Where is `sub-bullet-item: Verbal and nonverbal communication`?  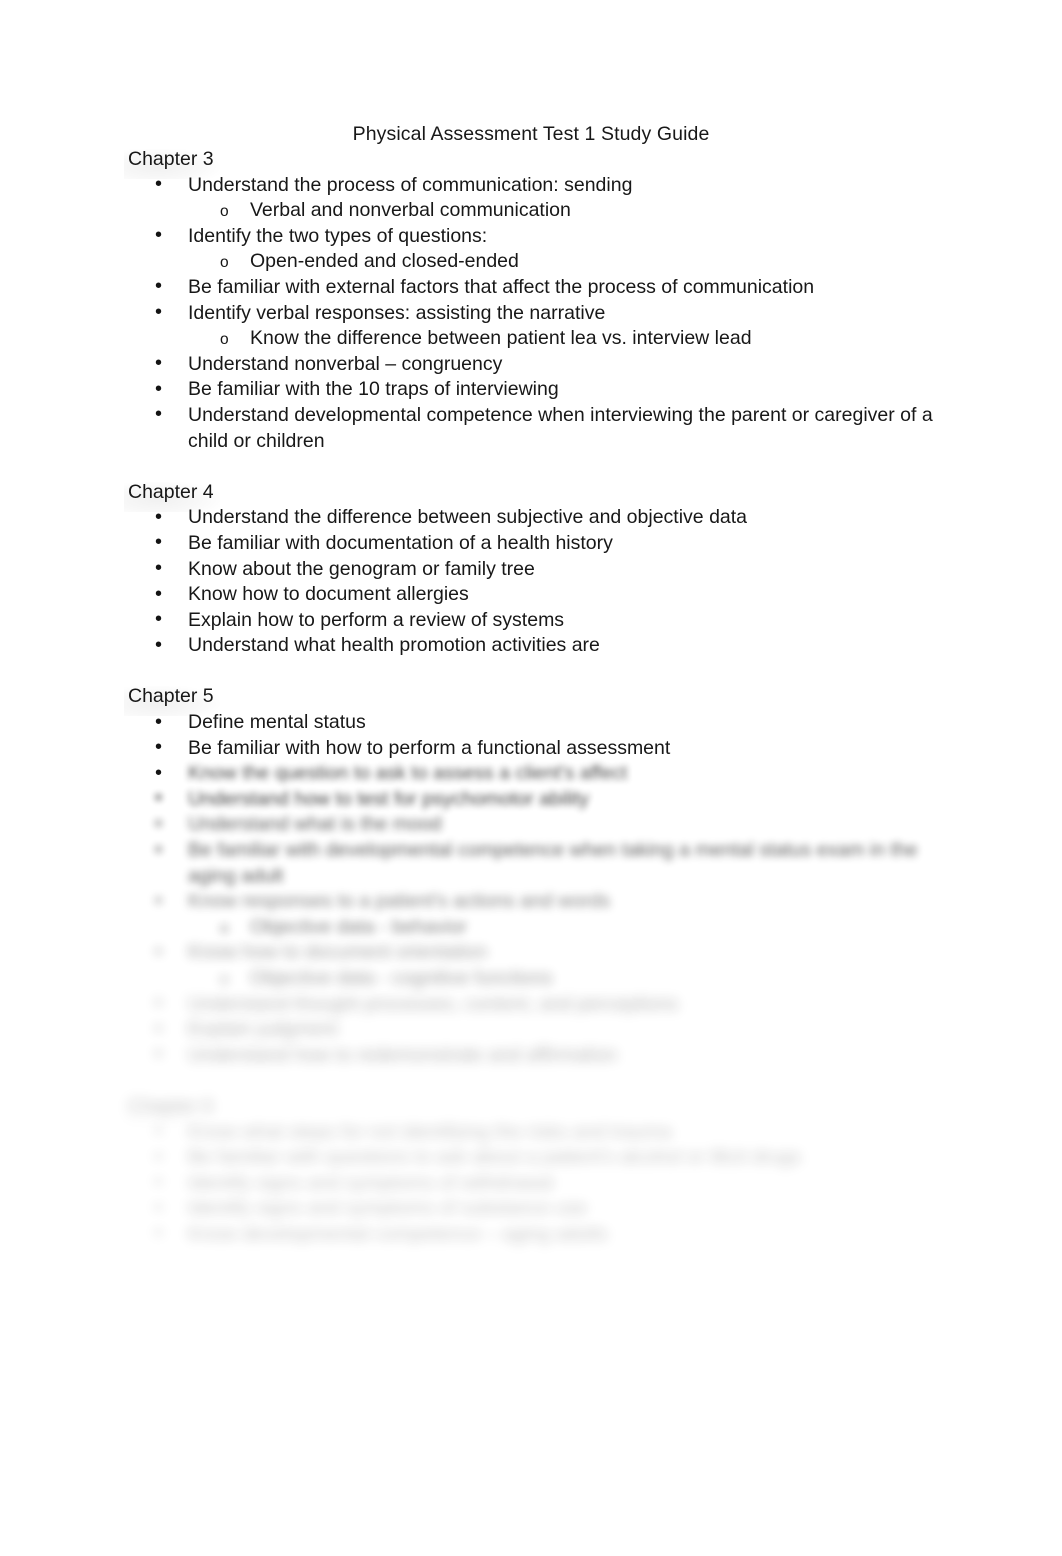 sub-bullet-item: Verbal and nonverbal communication is located at coordinates (531, 211).